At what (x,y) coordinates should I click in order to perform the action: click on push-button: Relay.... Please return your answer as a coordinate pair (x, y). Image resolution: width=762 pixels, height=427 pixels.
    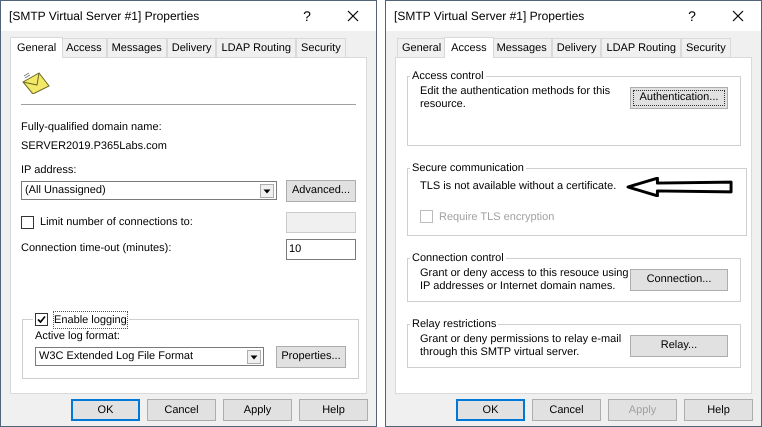
    Looking at the image, I should click on (679, 345).